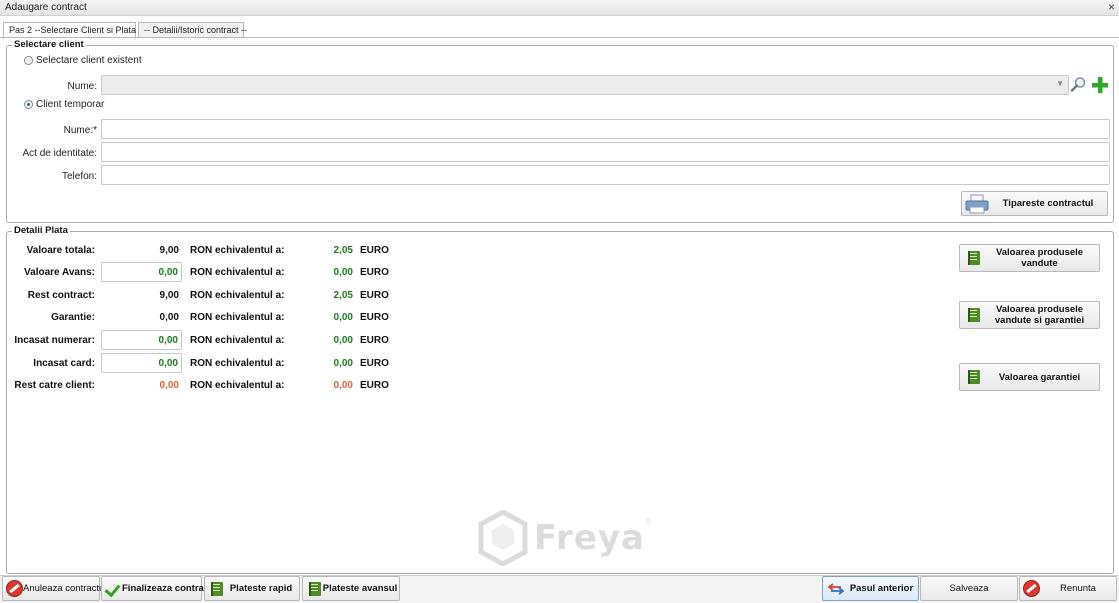 The image size is (1119, 603). I want to click on plateste-avansul-label: Plateste avansul, so click(360, 588).